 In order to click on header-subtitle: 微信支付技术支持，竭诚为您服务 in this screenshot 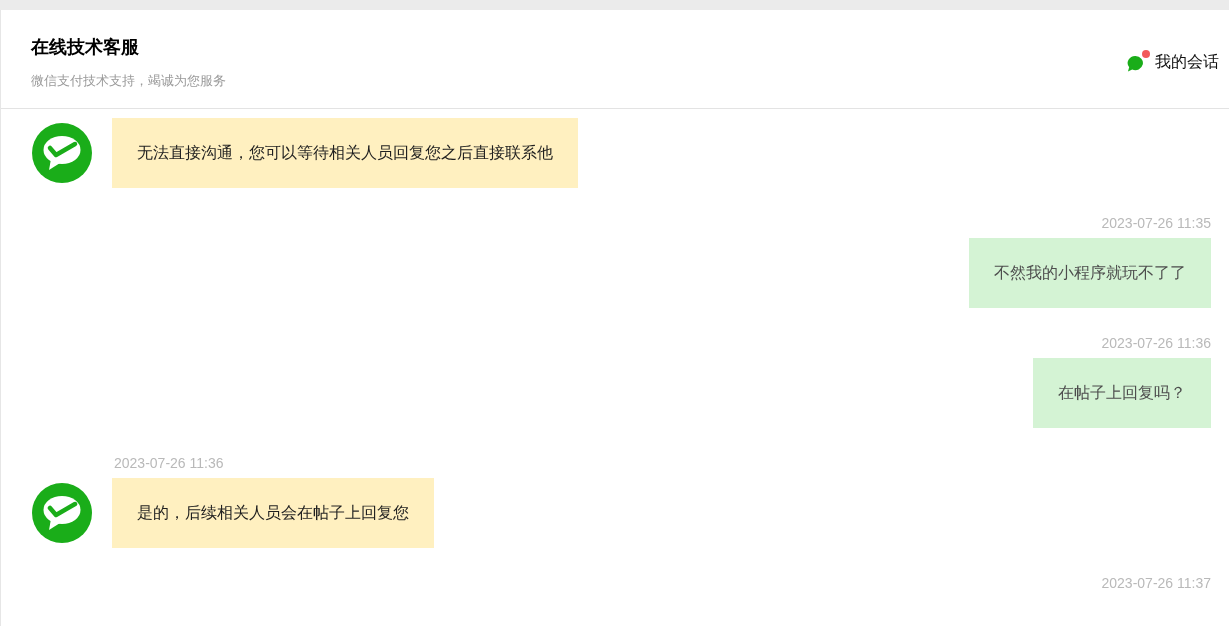, I will do `click(128, 81)`.